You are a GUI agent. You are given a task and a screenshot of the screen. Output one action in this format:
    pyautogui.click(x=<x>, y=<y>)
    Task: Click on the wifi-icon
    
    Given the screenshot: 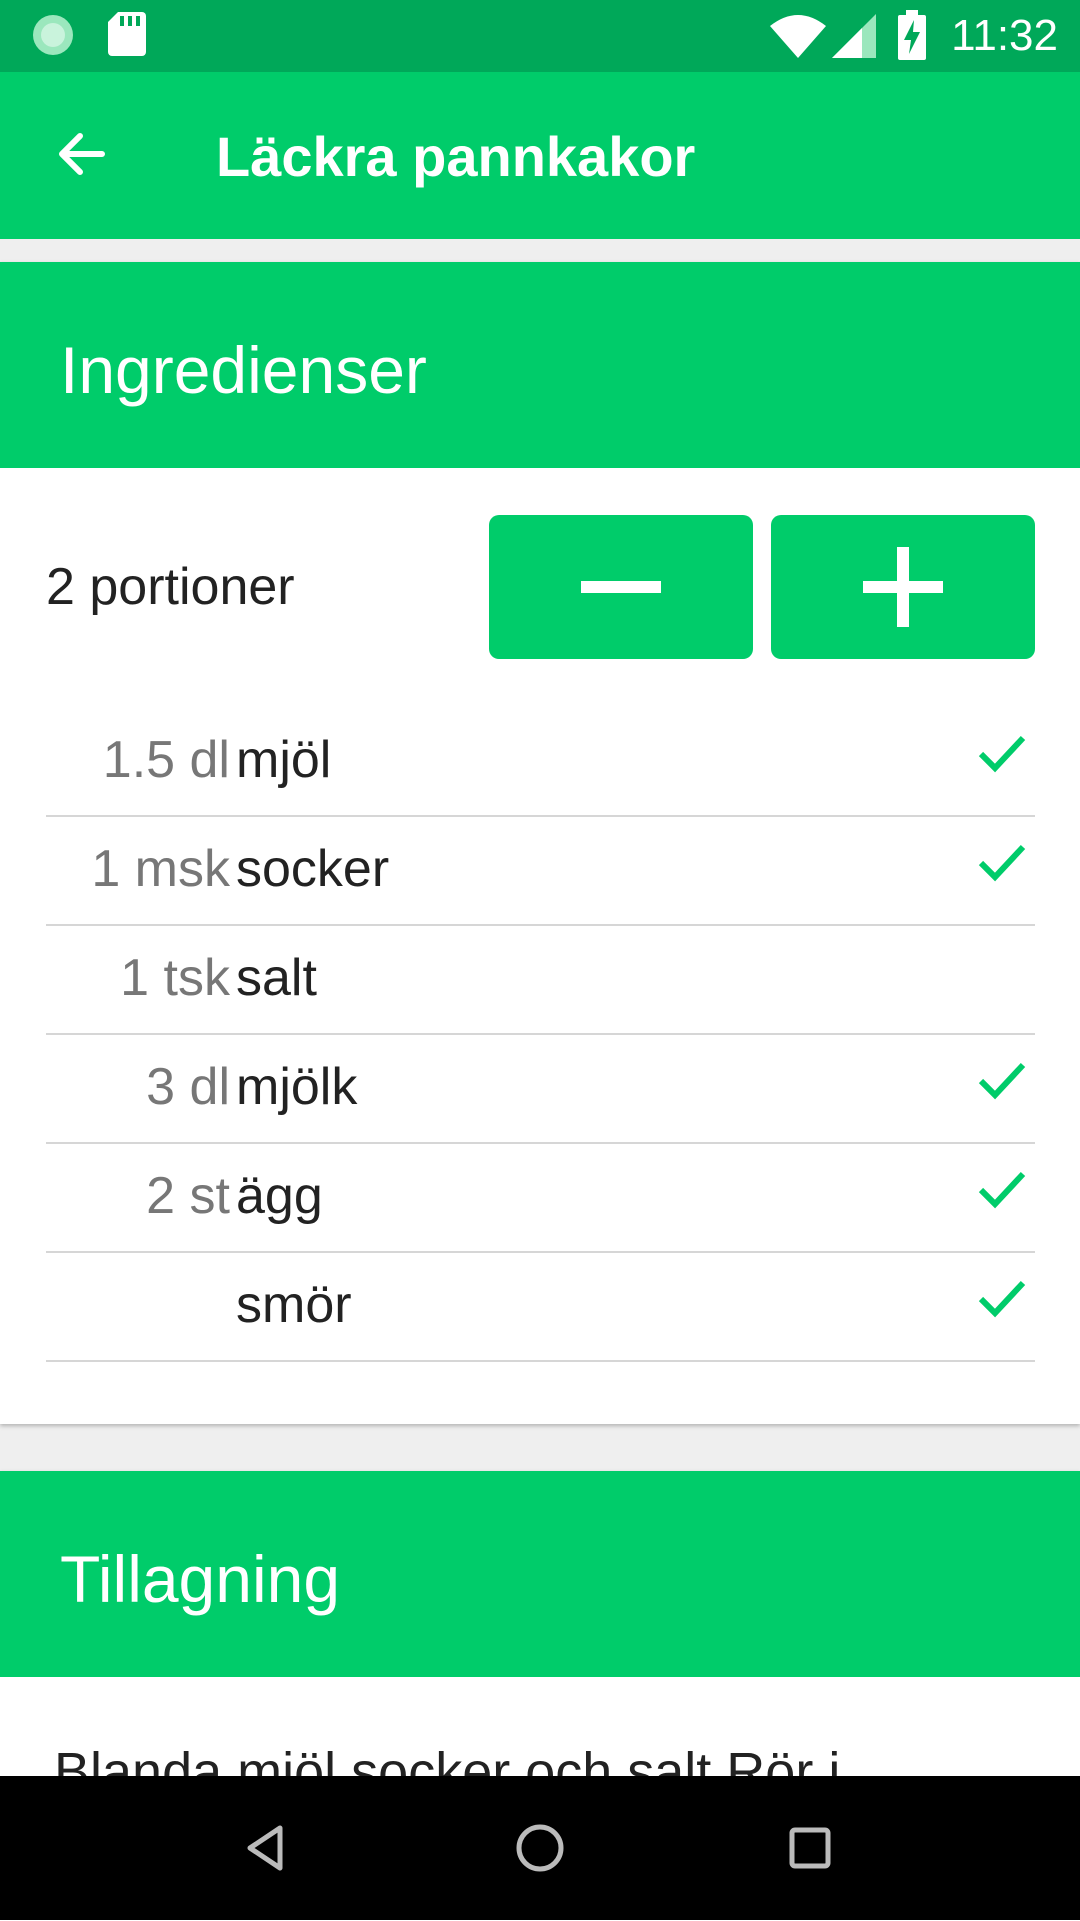 What is the action you would take?
    pyautogui.click(x=798, y=36)
    